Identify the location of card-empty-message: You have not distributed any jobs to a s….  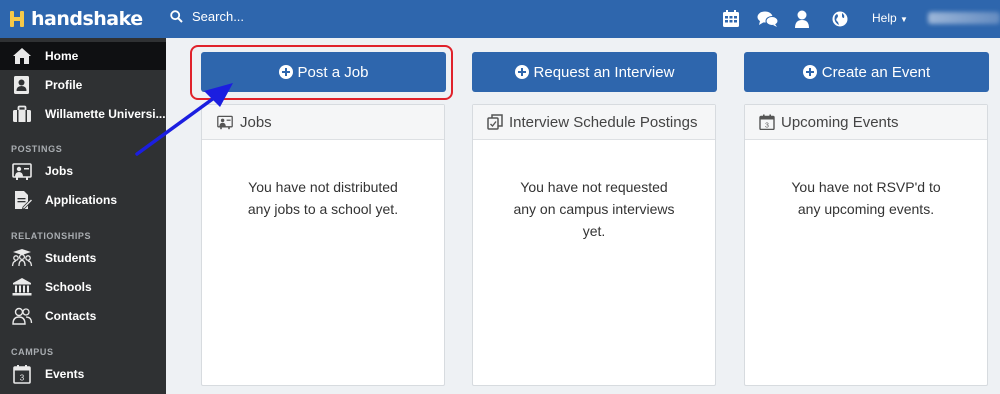
(323, 180).